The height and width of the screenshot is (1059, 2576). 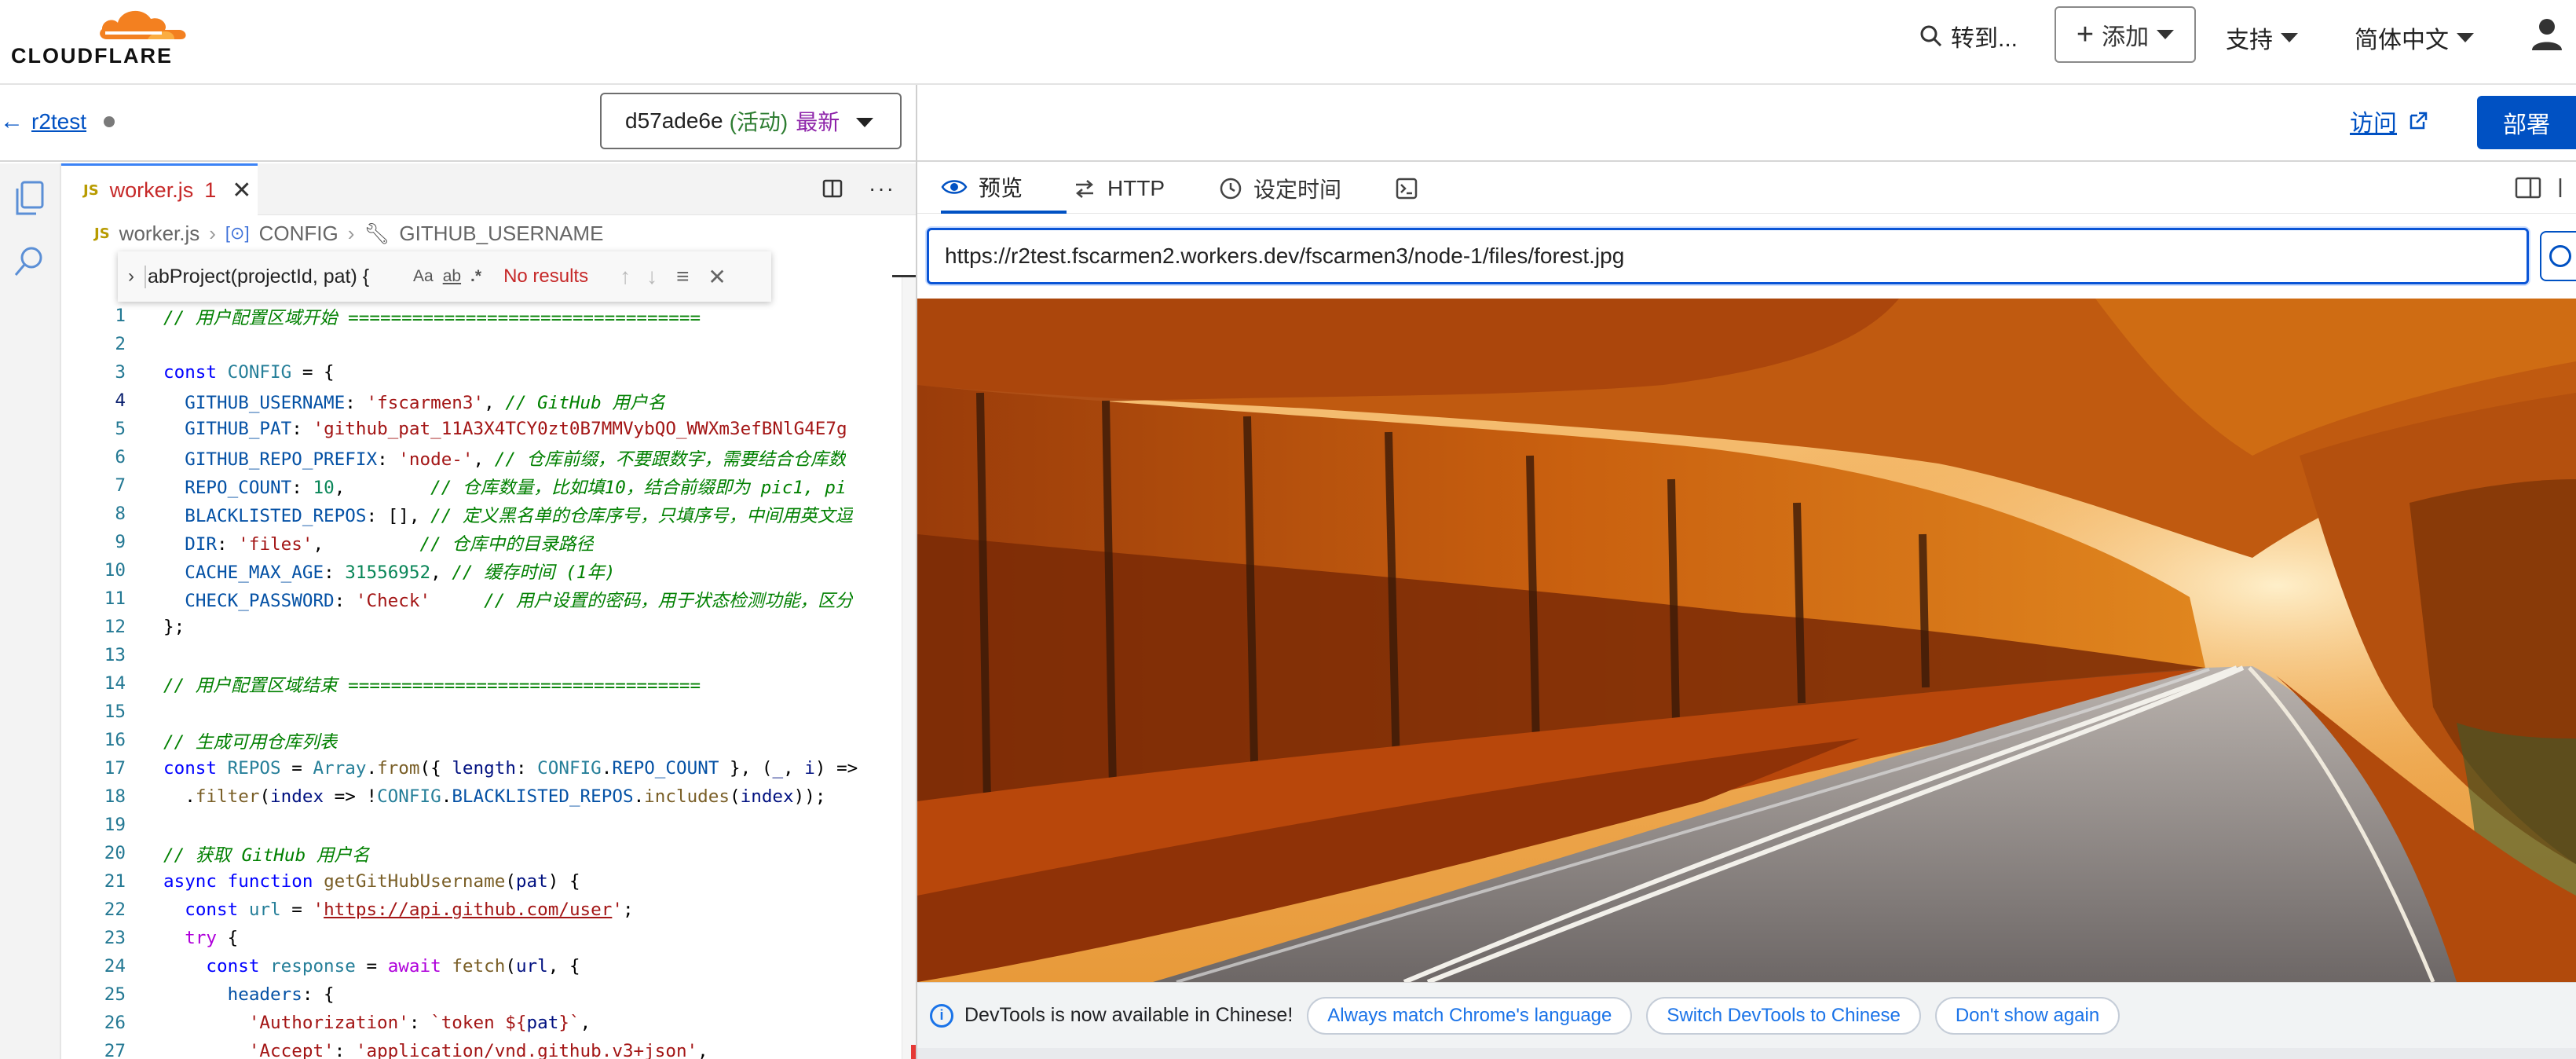 What do you see at coordinates (904, 276) in the screenshot?
I see `overview-ruler-mark` at bounding box center [904, 276].